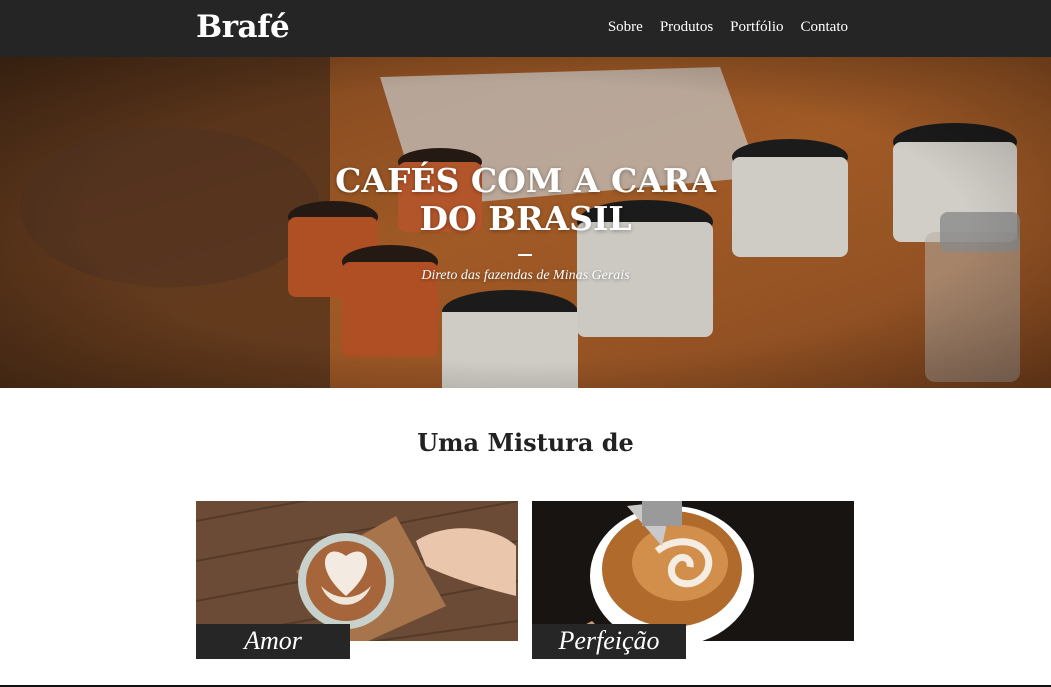 This screenshot has width=1051, height=687. I want to click on card-perfeicao-image, so click(693, 571).